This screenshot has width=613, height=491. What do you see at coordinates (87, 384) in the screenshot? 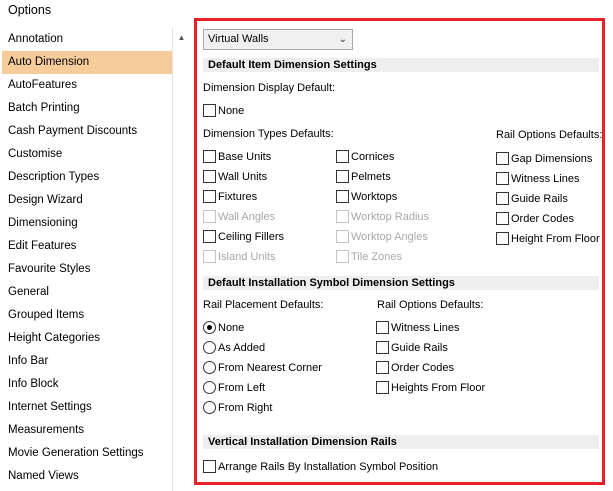
I see `sidebar-item-info-block: Info Block` at bounding box center [87, 384].